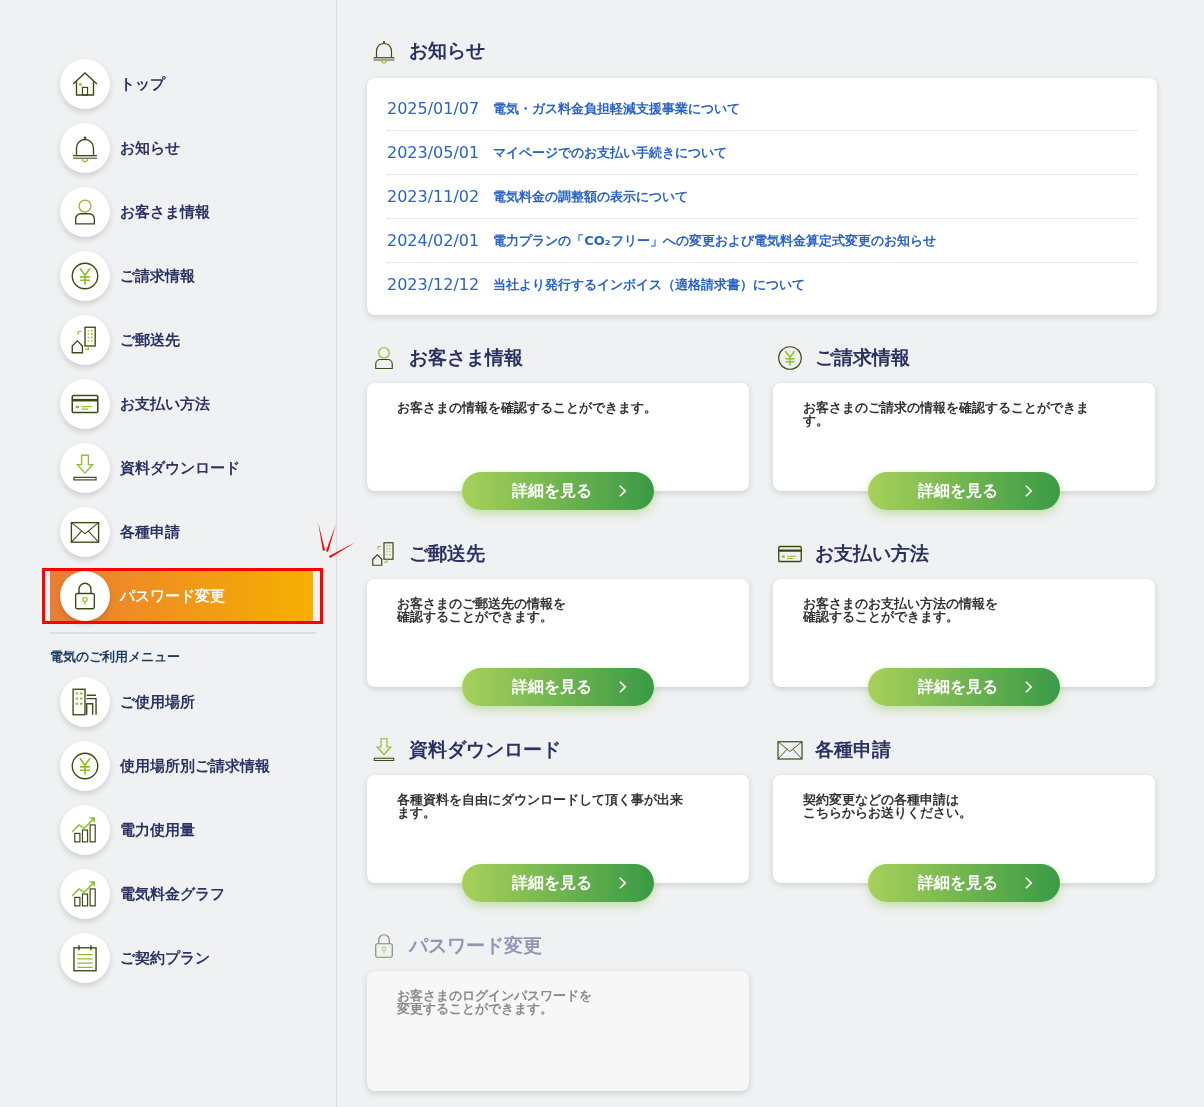 Image resolution: width=1204 pixels, height=1107 pixels. What do you see at coordinates (900, 604) in the screenshot?
I see `description-line: お客さまのお支払い方法の情報を` at bounding box center [900, 604].